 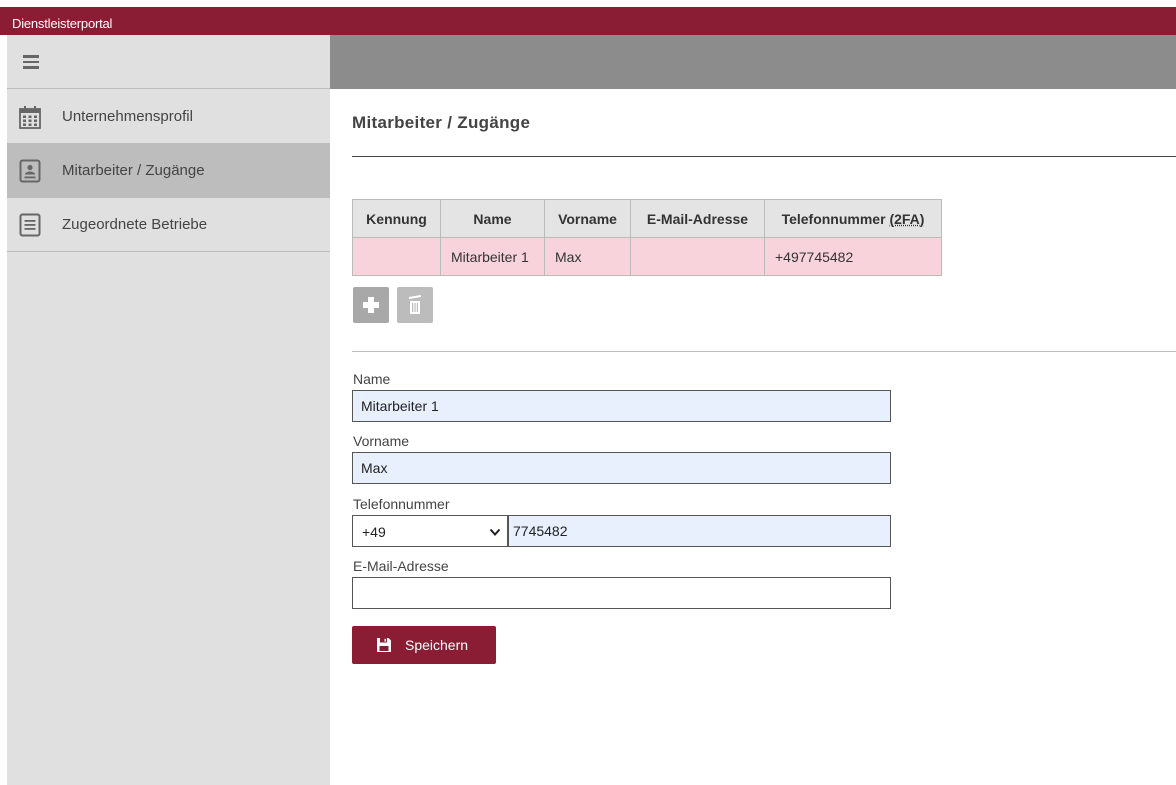 I want to click on column-header-vorname: Vorname, so click(x=587, y=218).